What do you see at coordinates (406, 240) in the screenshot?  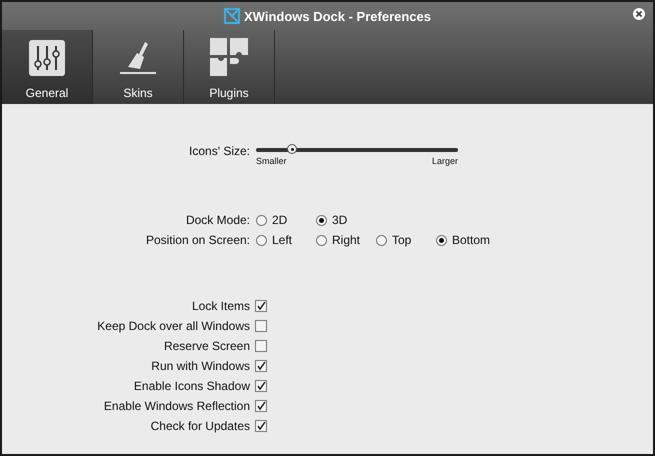 I see `radio-option: Top` at bounding box center [406, 240].